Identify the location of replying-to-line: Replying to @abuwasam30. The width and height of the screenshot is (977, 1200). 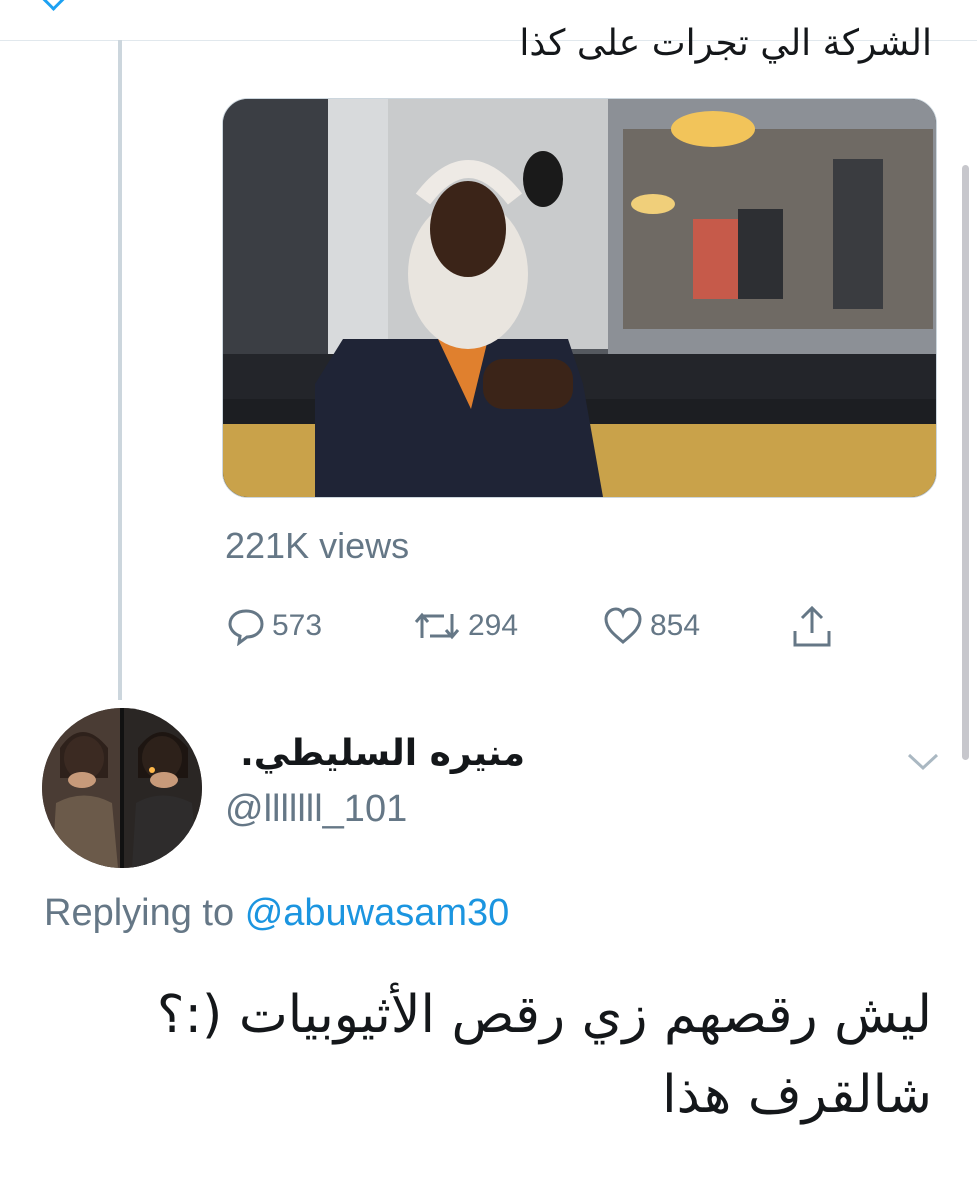
(276, 913).